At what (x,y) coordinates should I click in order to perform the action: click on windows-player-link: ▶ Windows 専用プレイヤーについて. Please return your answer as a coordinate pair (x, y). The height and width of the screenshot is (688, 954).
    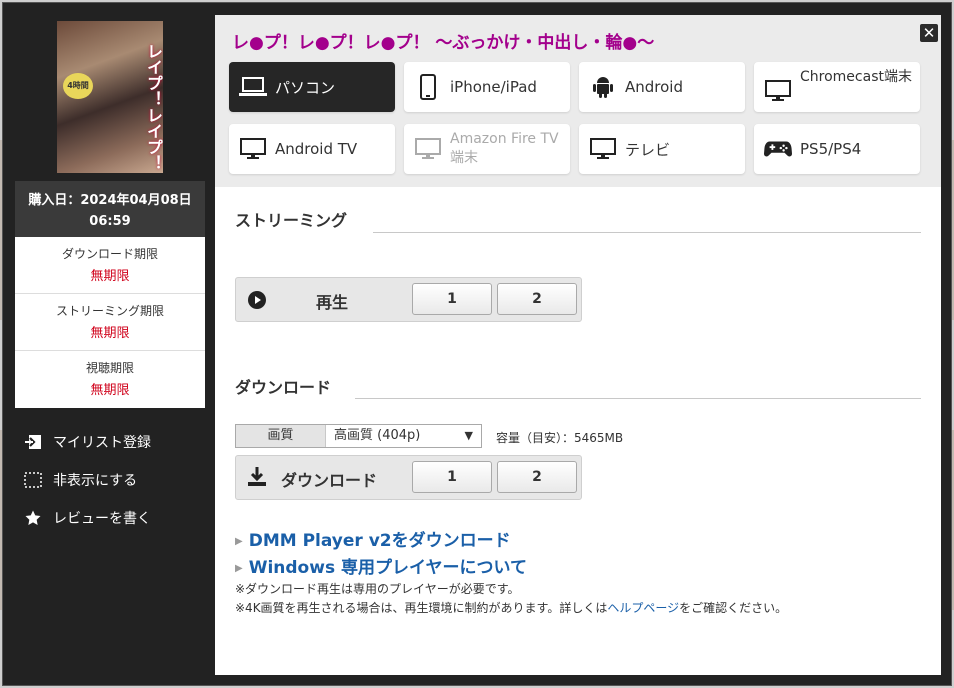
    Looking at the image, I should click on (381, 565).